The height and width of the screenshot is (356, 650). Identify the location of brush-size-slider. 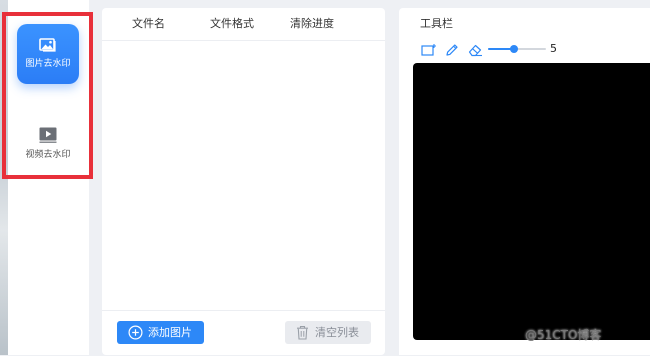
(518, 49).